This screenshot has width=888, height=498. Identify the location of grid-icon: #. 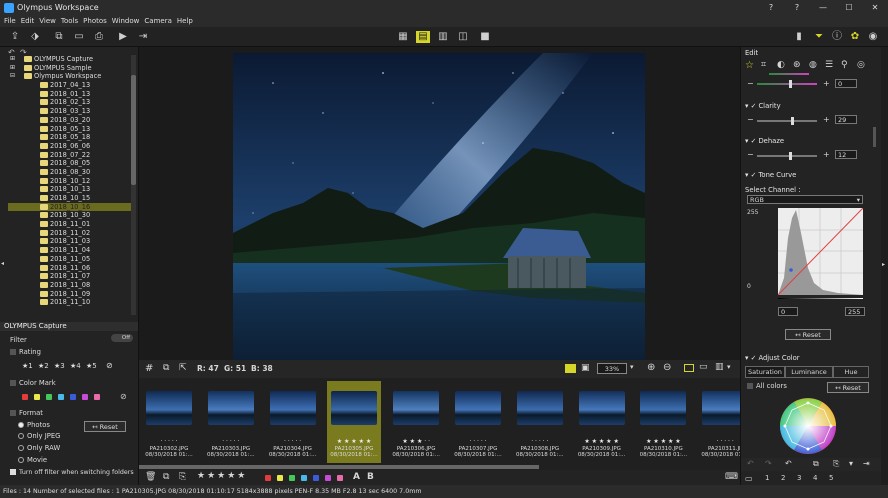
(149, 368).